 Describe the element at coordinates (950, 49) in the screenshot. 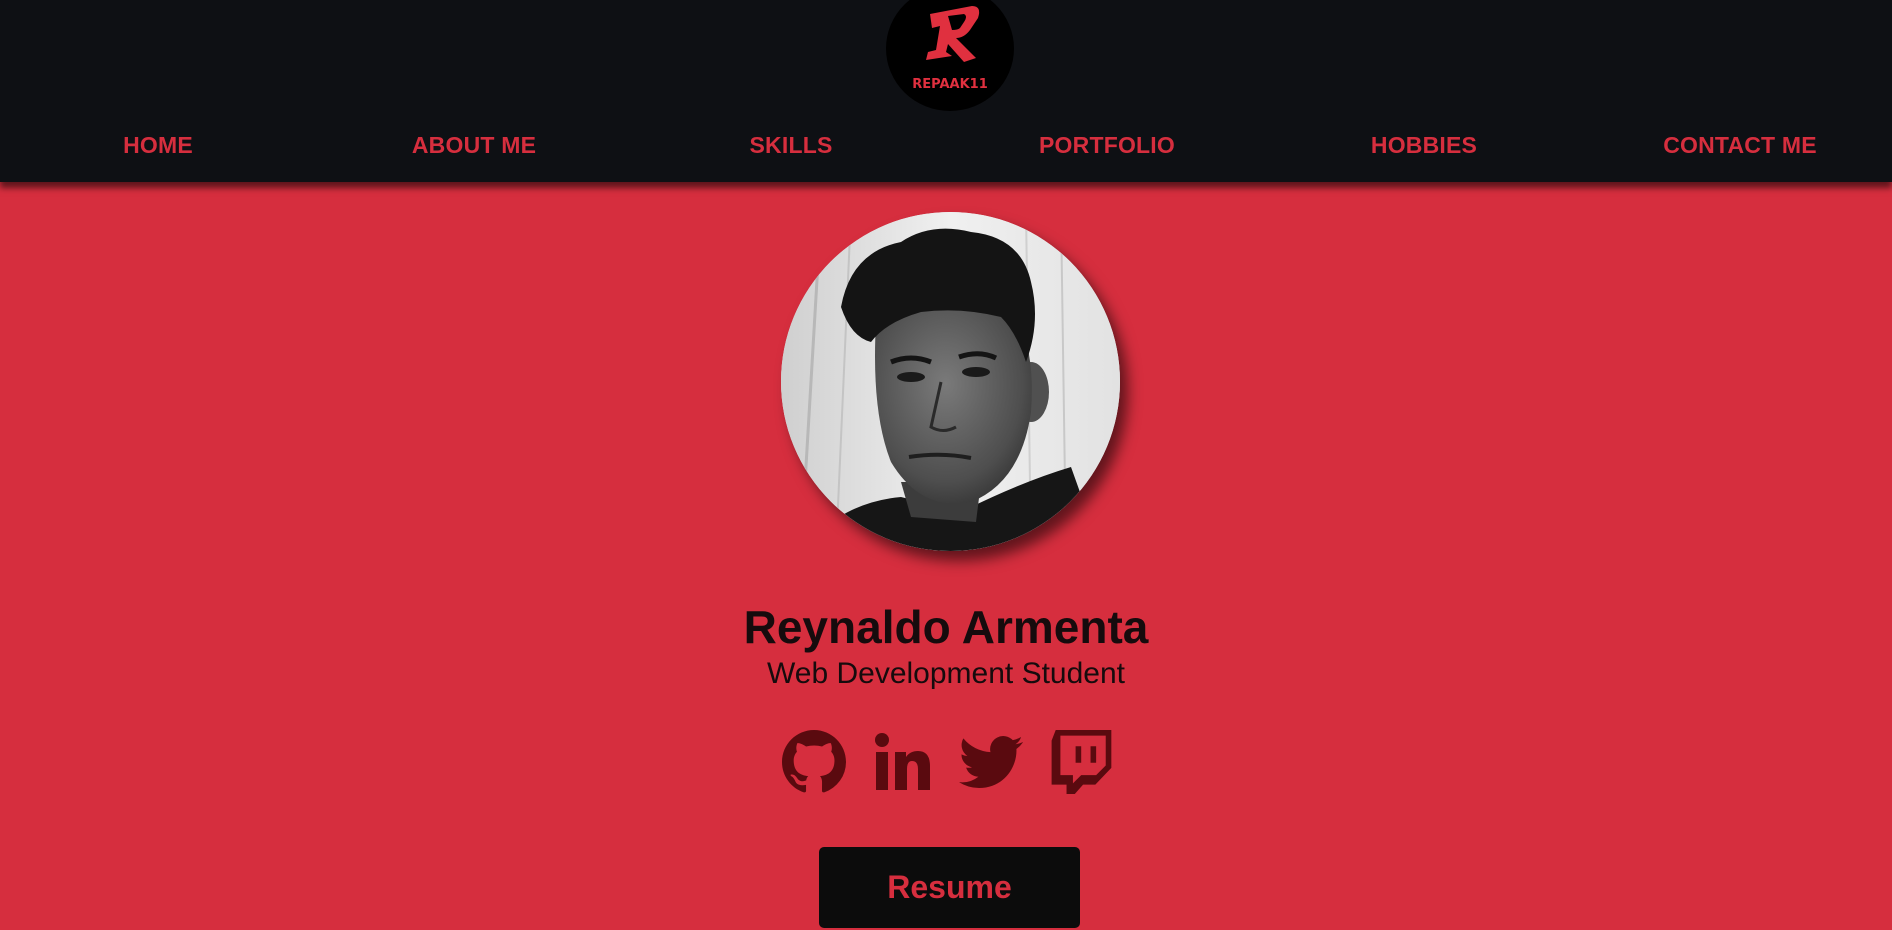

I see `logo-mark: REPAAK11` at that location.